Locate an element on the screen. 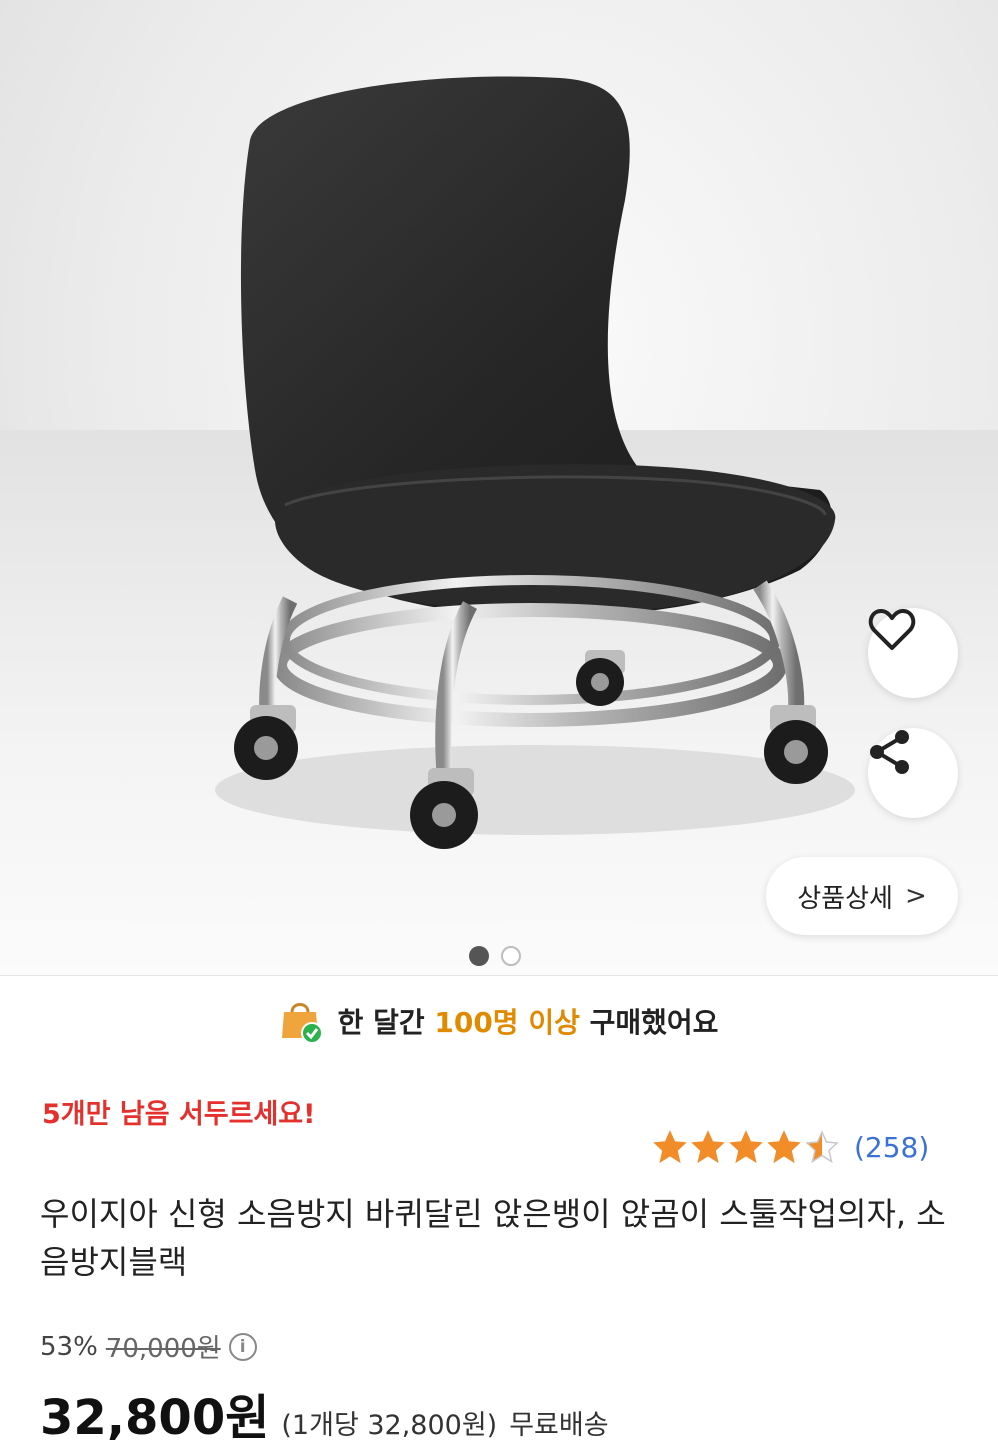  shopping-bag-check-icon is located at coordinates (302, 1023).